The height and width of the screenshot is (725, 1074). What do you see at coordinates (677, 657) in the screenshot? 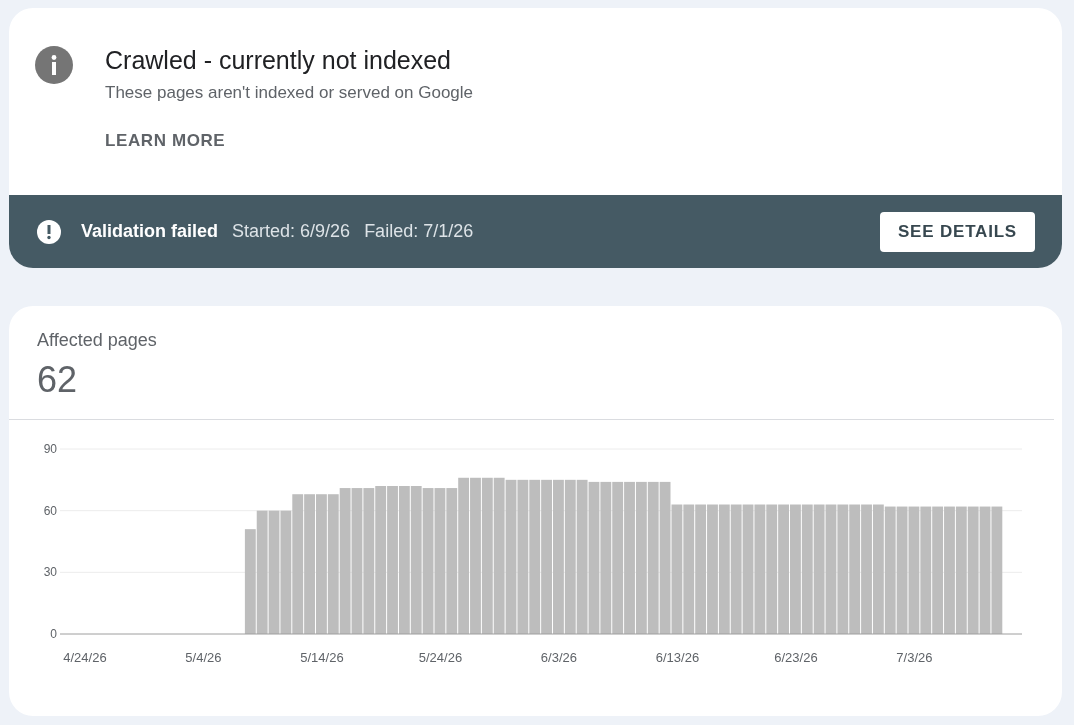
I see `axis-label: 6/13/26` at bounding box center [677, 657].